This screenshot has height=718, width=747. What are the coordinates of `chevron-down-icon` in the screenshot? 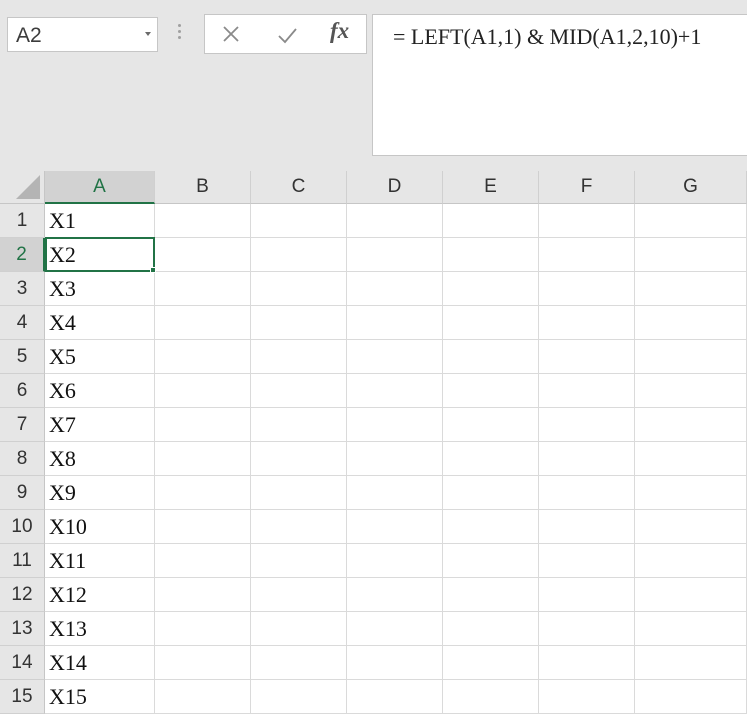 It's located at (148, 34).